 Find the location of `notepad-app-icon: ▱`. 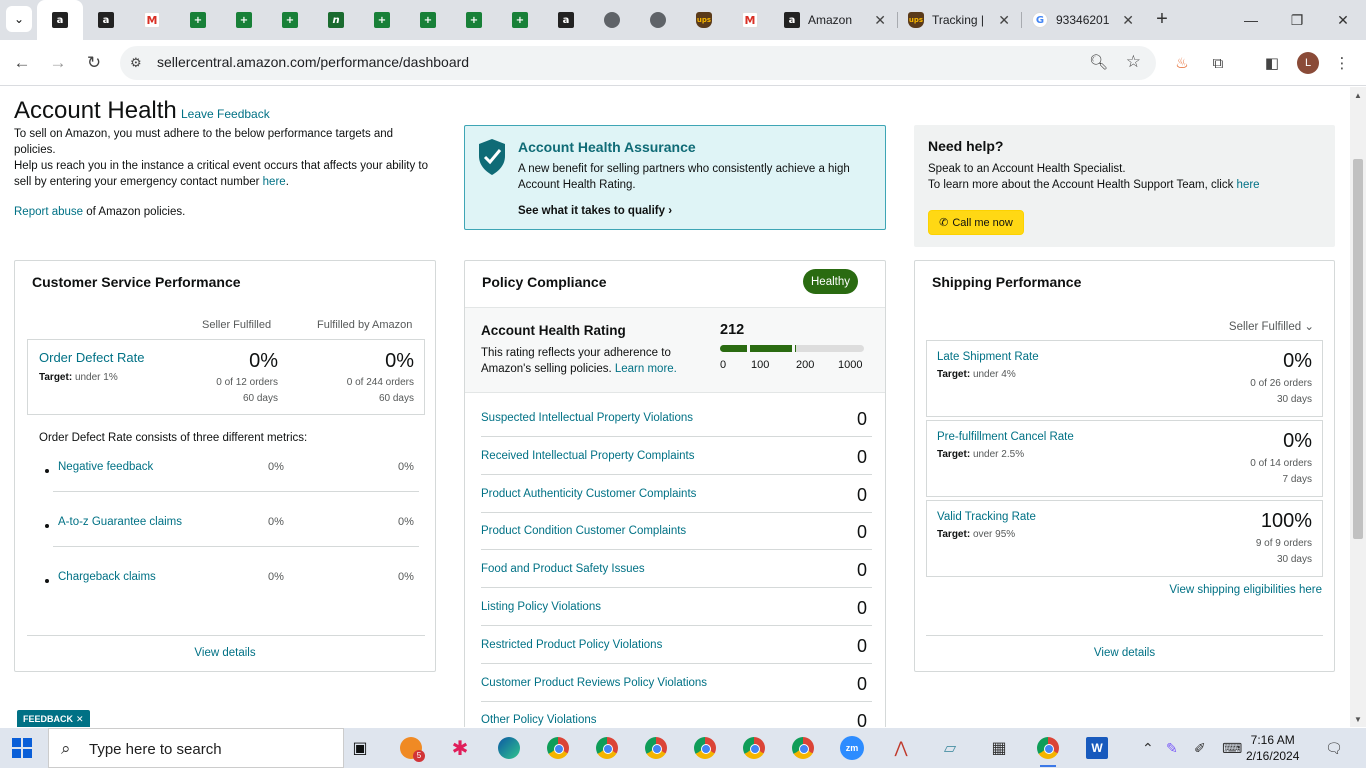

notepad-app-icon: ▱ is located at coordinates (950, 748).